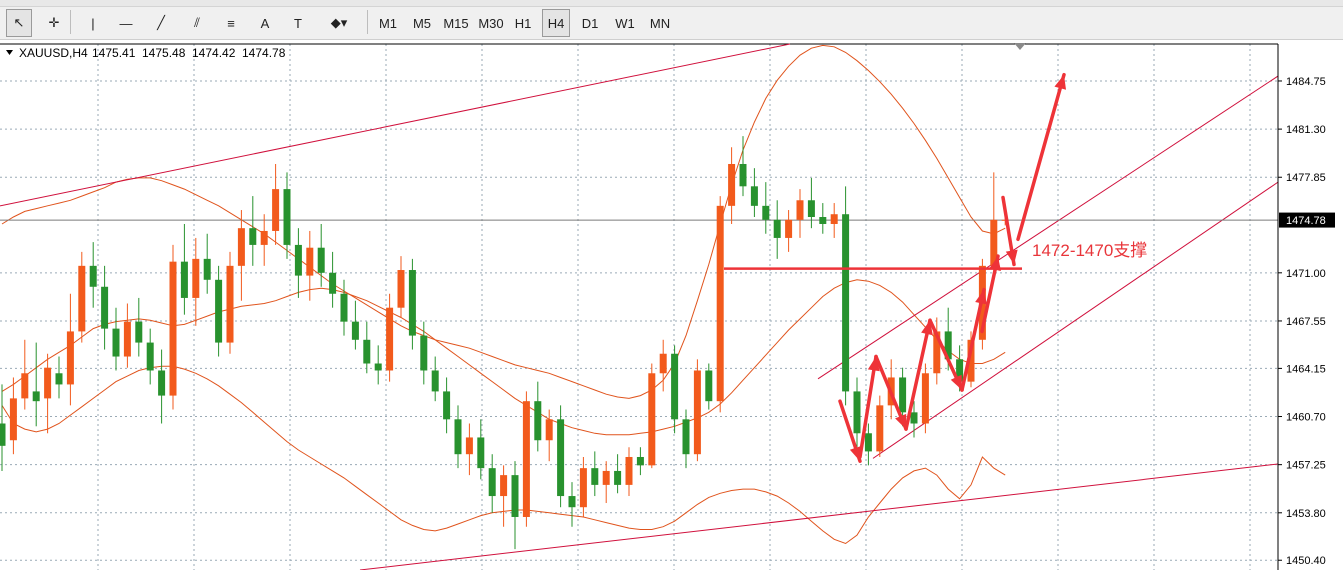 Image resolution: width=1343 pixels, height=570 pixels. What do you see at coordinates (625, 23) in the screenshot?
I see `timeframe-w1-button: W1` at bounding box center [625, 23].